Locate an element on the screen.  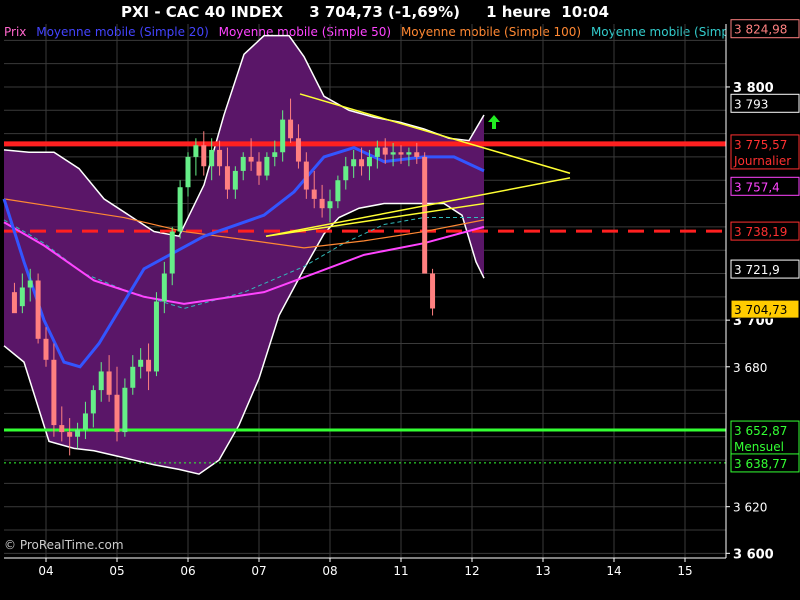
price-label: 3 652,87 Mensuel is located at coordinates (765, 438).